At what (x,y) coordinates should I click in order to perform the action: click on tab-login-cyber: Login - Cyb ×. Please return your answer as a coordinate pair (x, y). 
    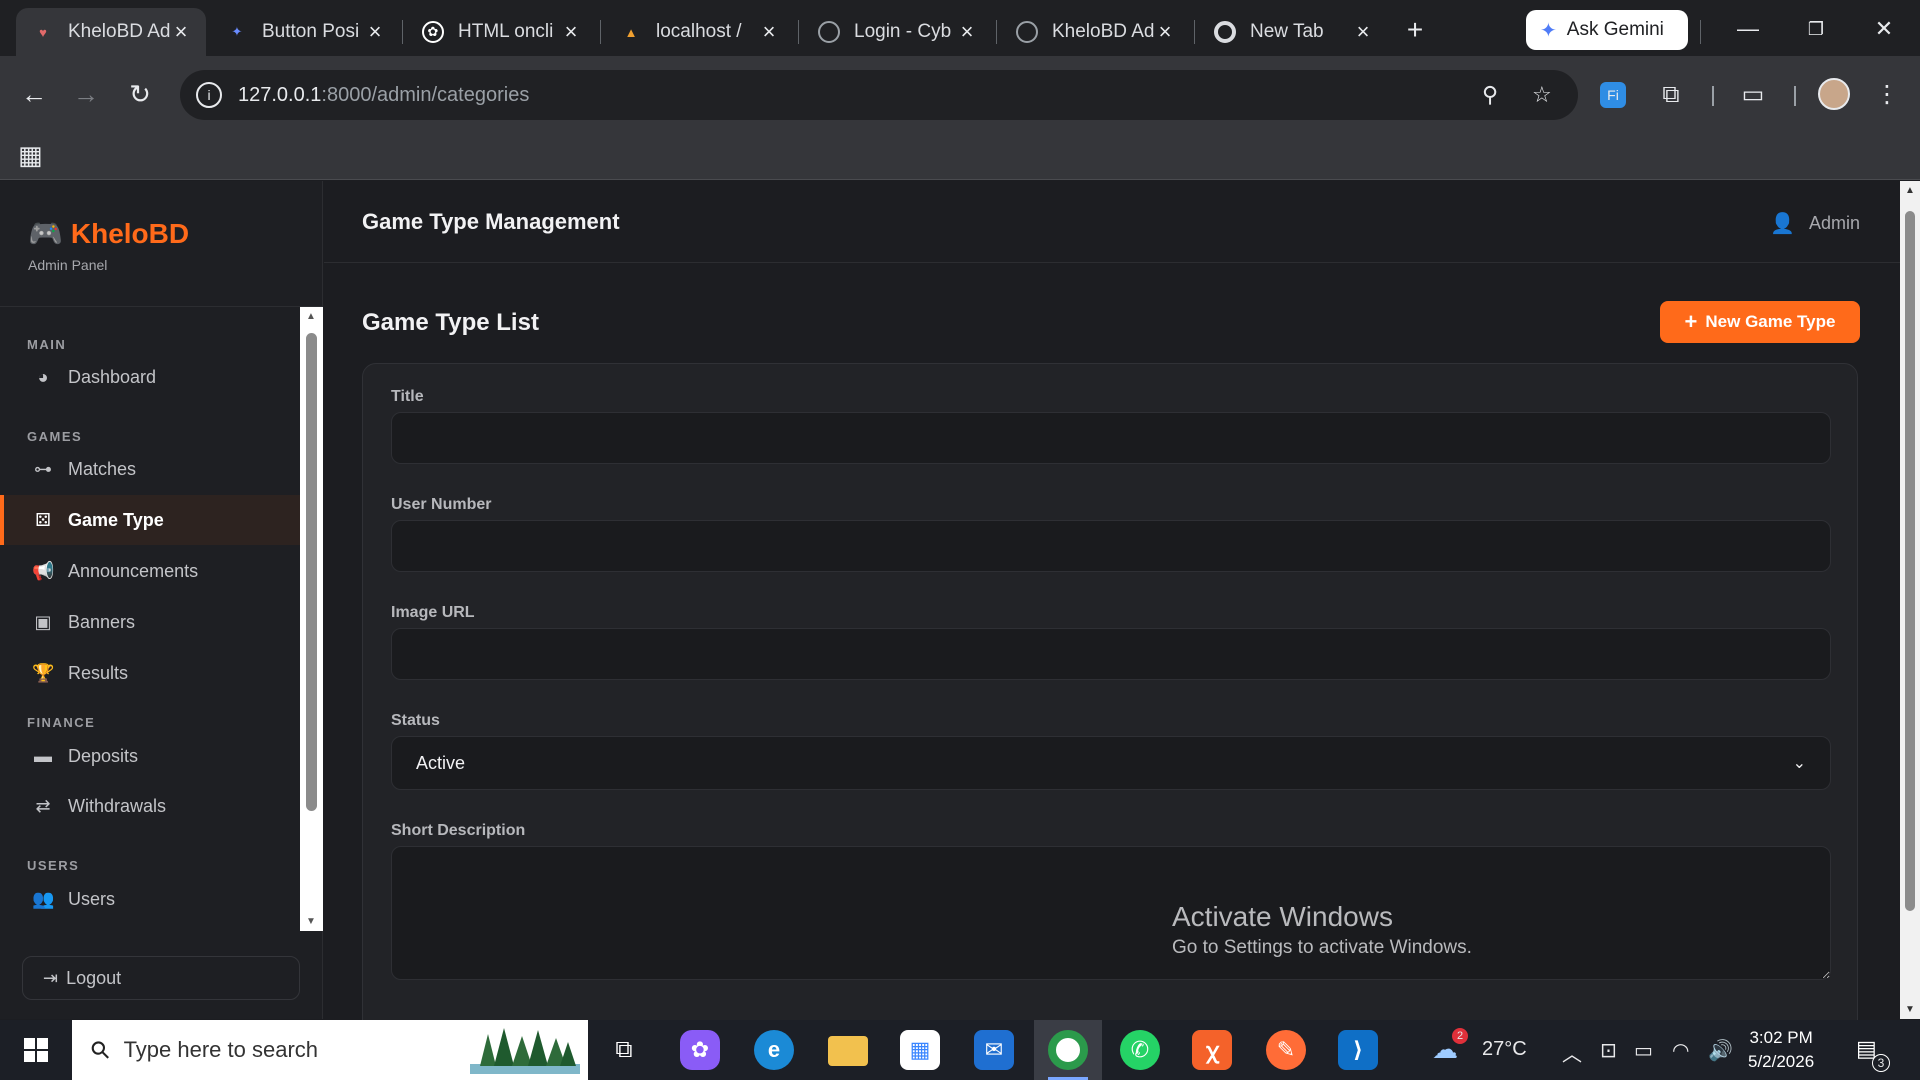
    Looking at the image, I should click on (897, 32).